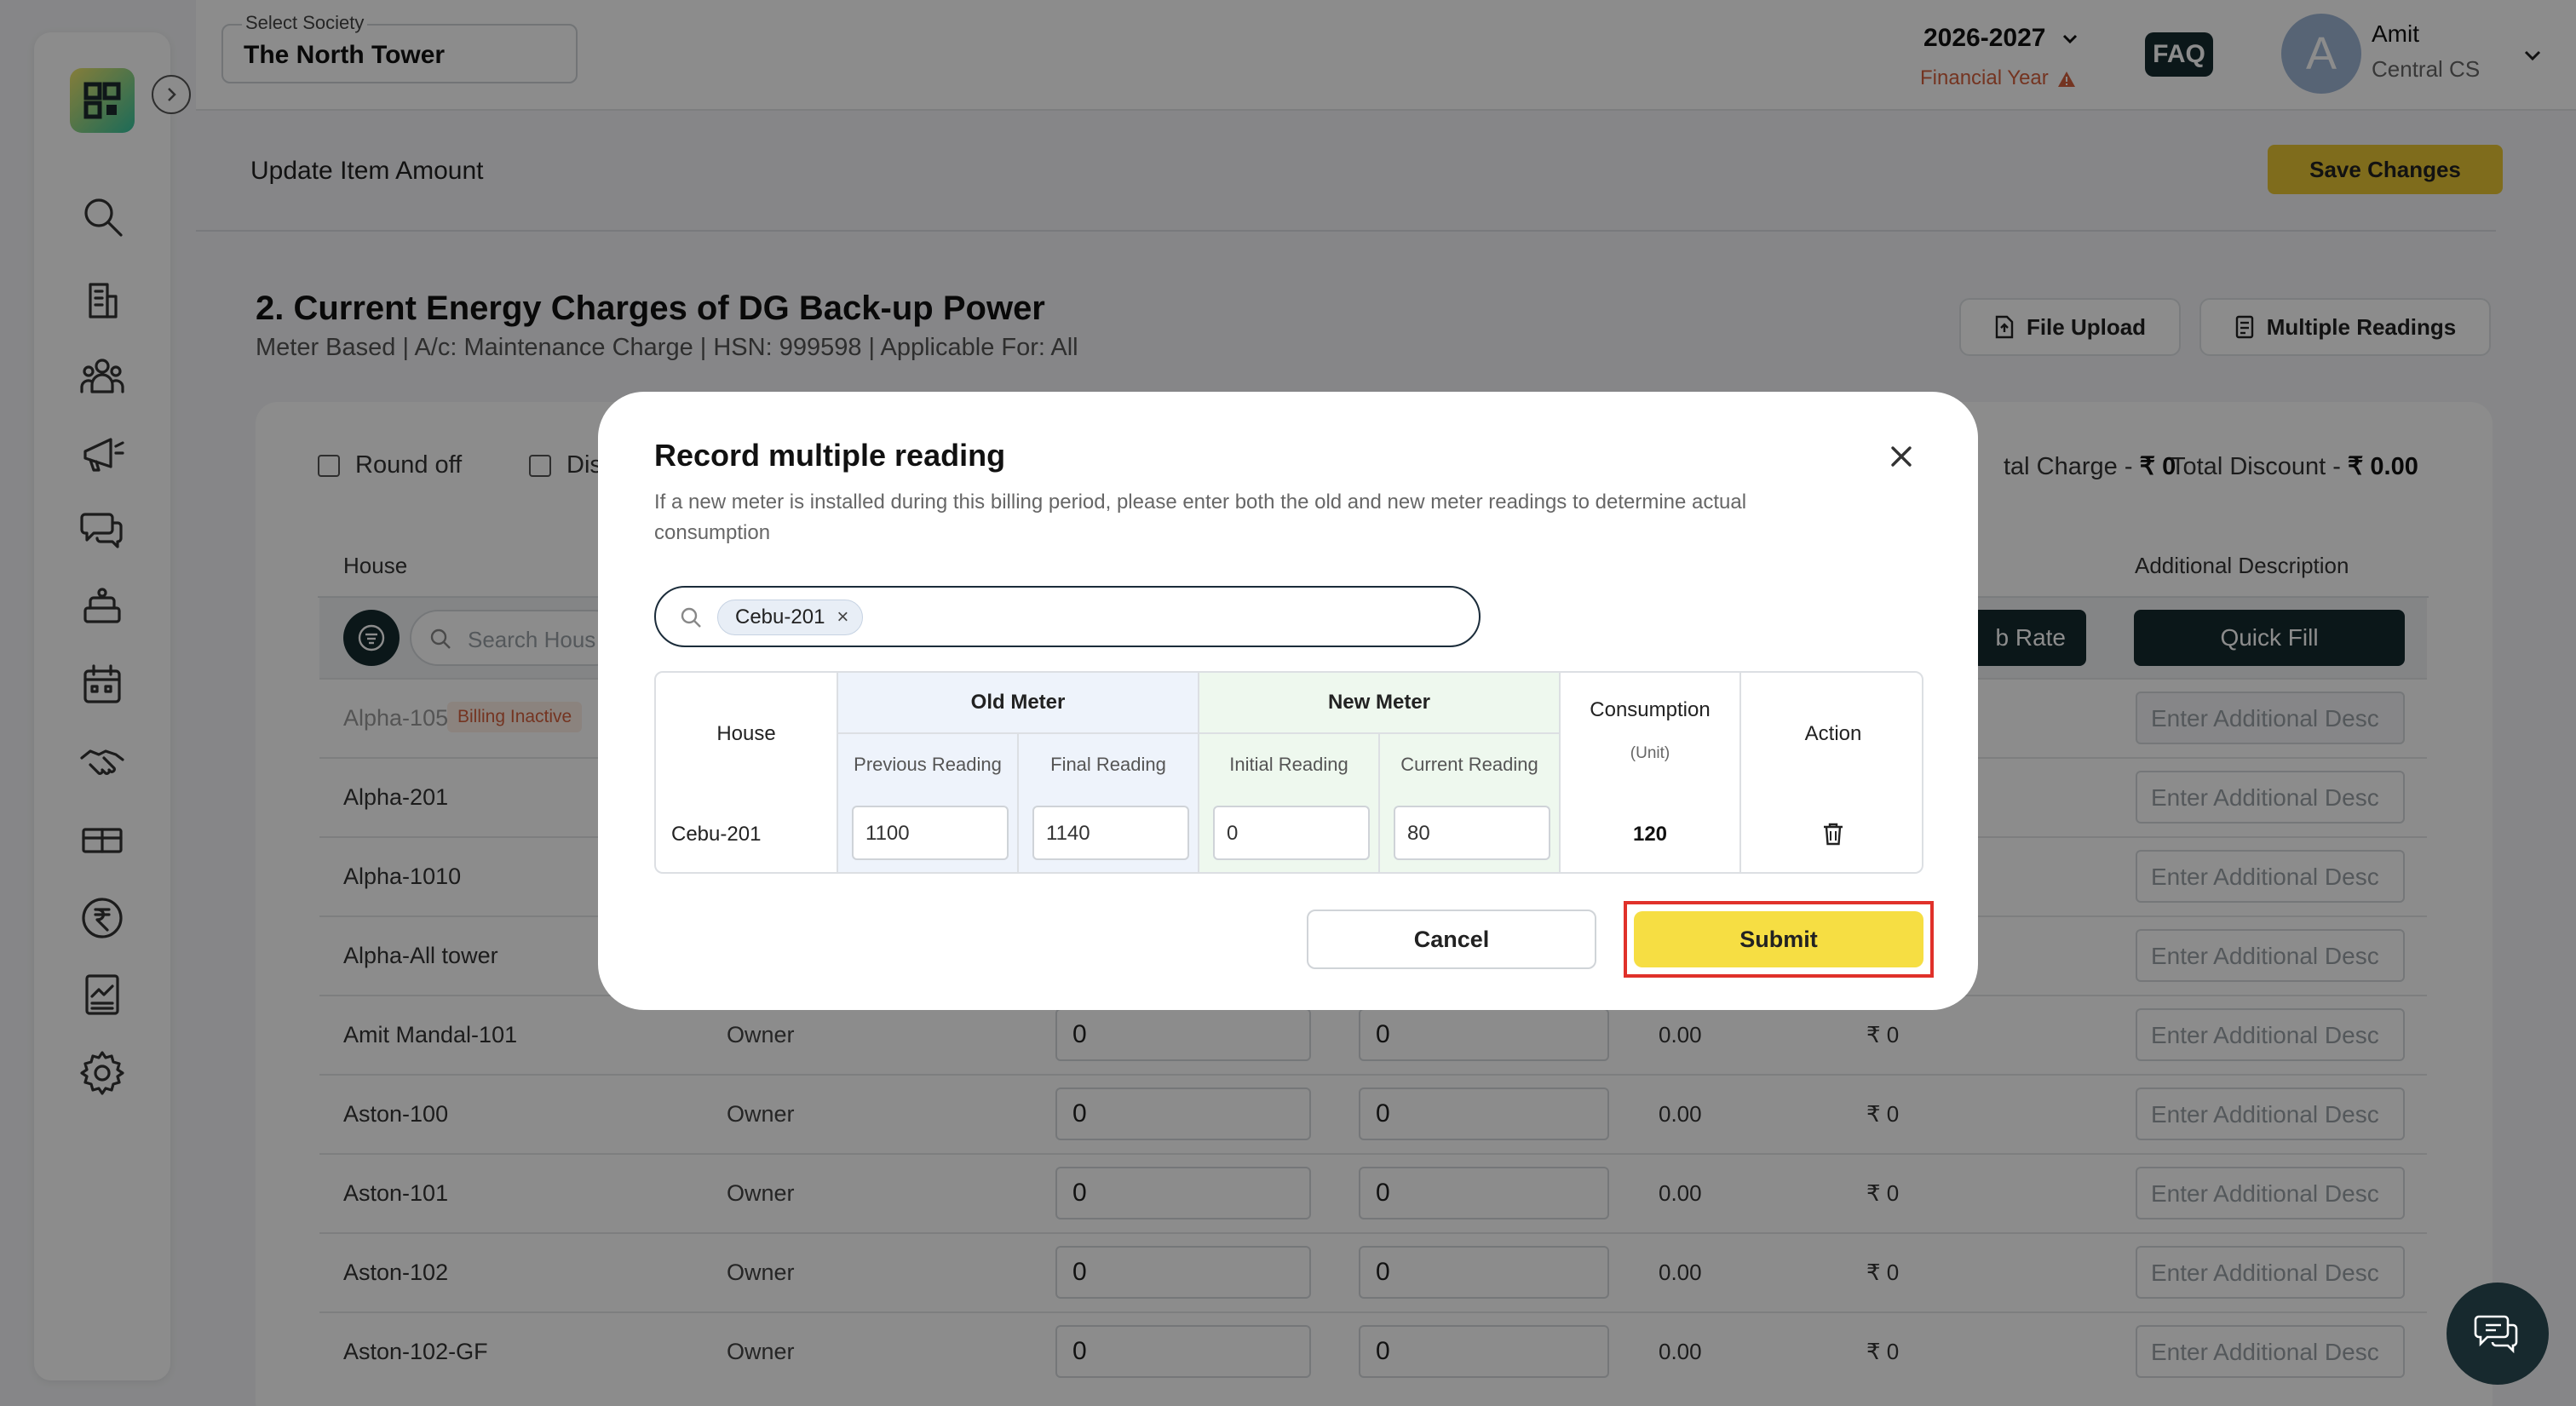 The image size is (2576, 1406). I want to click on house-select-input: Cebu-201 ×, so click(1067, 616).